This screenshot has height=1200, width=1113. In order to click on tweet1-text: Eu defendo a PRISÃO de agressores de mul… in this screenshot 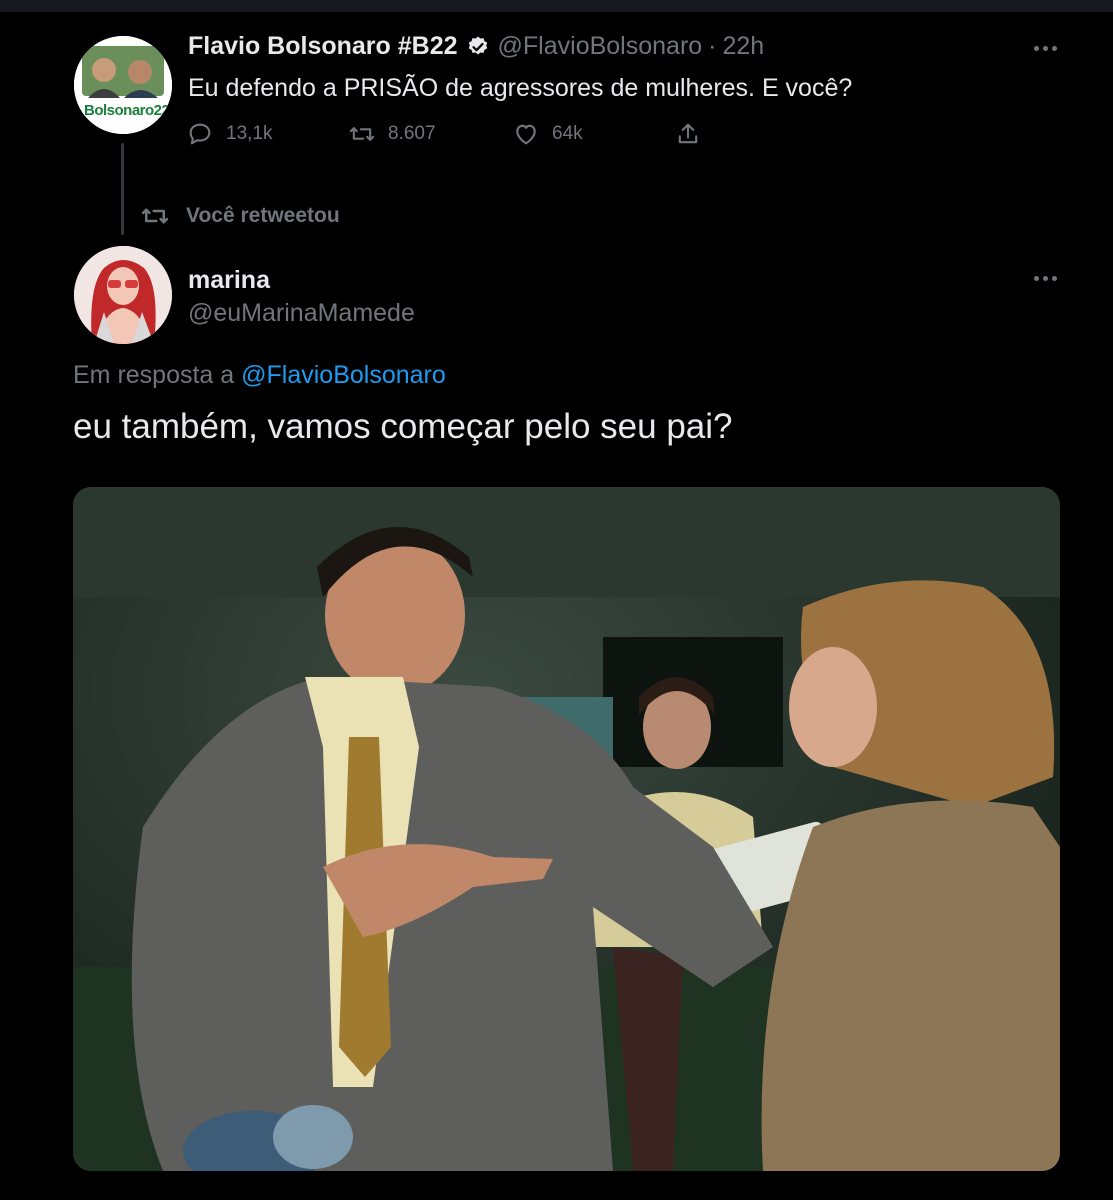, I will do `click(520, 88)`.